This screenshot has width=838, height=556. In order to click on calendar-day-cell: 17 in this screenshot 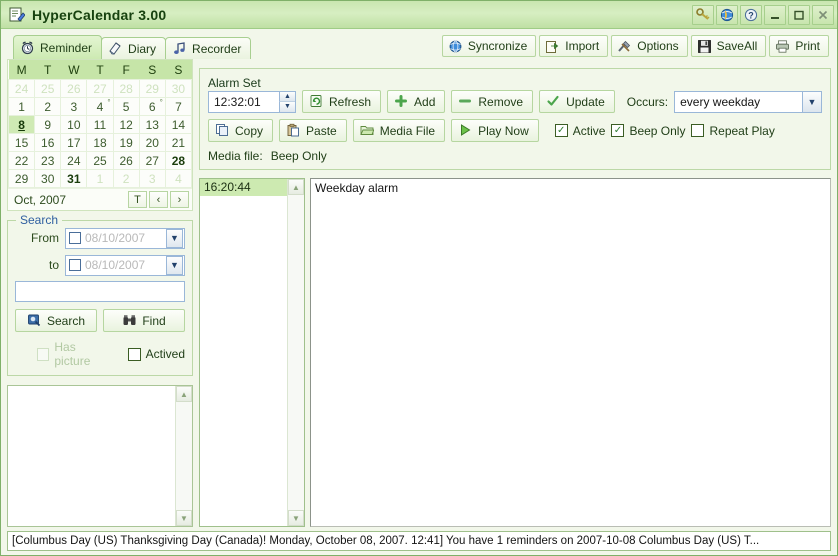, I will do `click(74, 142)`.